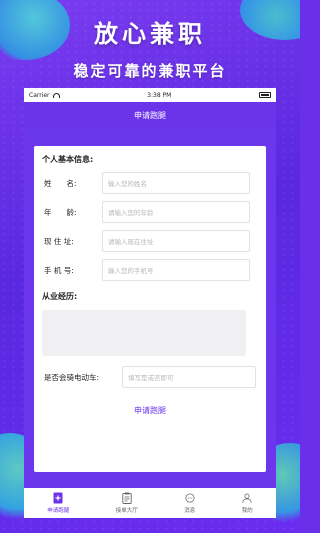 The width and height of the screenshot is (320, 533). Describe the element at coordinates (176, 212) in the screenshot. I see `age-input: 请输入您的年龄` at that location.